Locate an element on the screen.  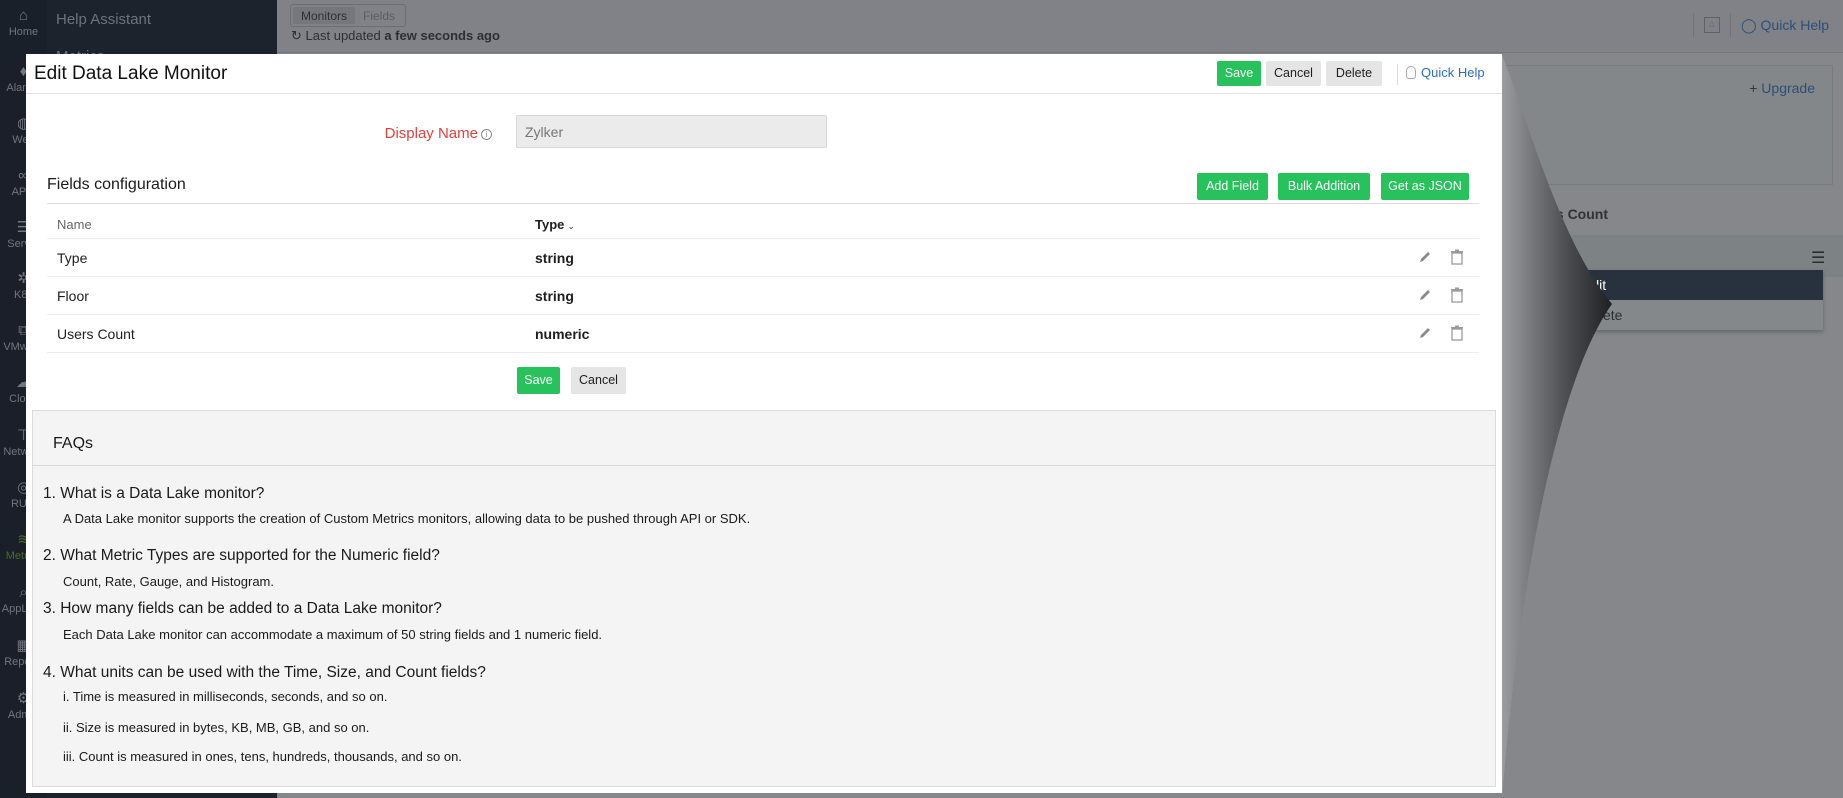
plus-icon: + is located at coordinates (1753, 88).